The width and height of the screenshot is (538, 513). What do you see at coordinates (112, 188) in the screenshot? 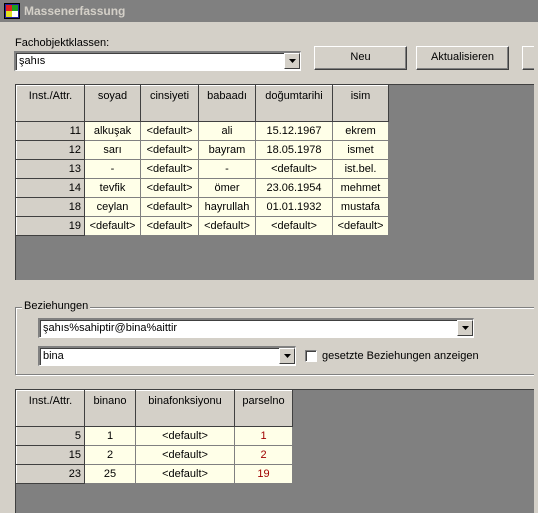
I see `table-cell: tevfik` at bounding box center [112, 188].